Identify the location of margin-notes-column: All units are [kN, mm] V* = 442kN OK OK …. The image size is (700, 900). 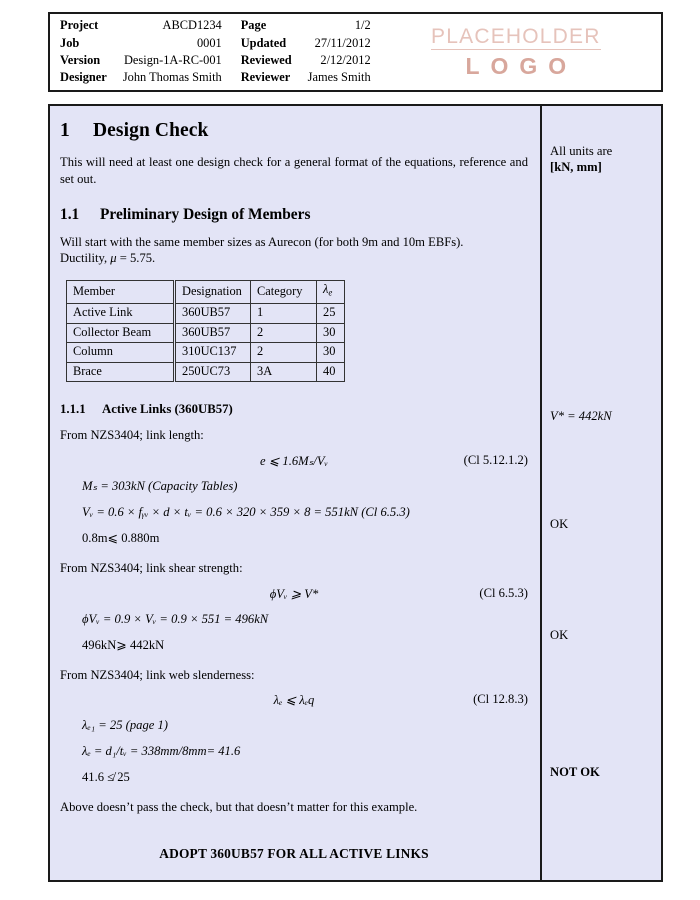
(601, 493).